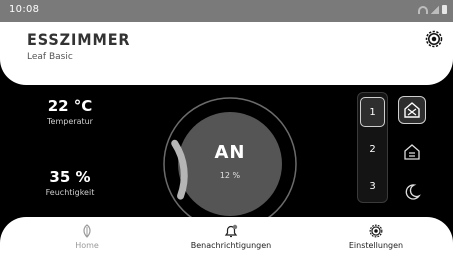 The image size is (453, 257). I want to click on moon-icon, so click(413, 192).